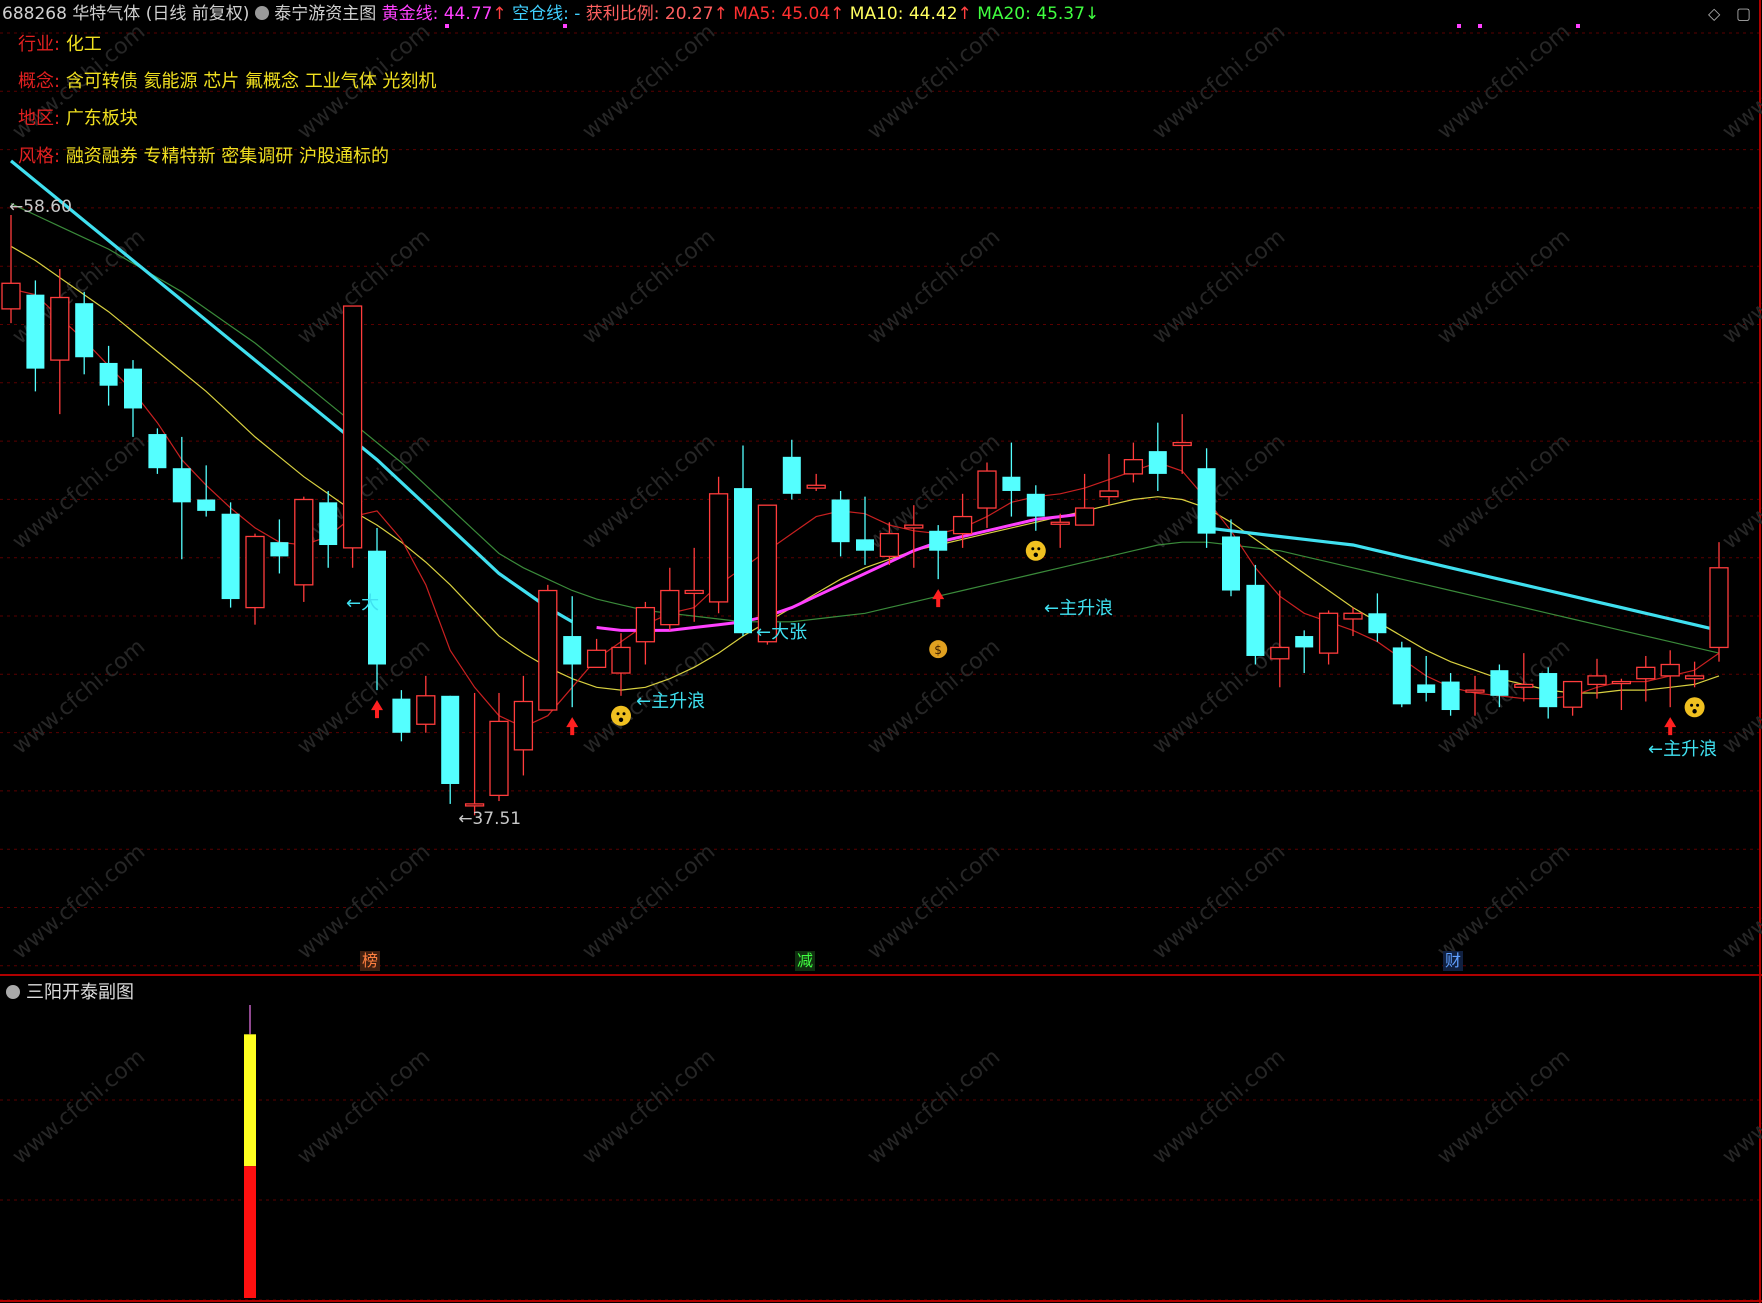  Describe the element at coordinates (782, 14) in the screenshot. I see `ma5-value: MA5: 45.04` at that location.